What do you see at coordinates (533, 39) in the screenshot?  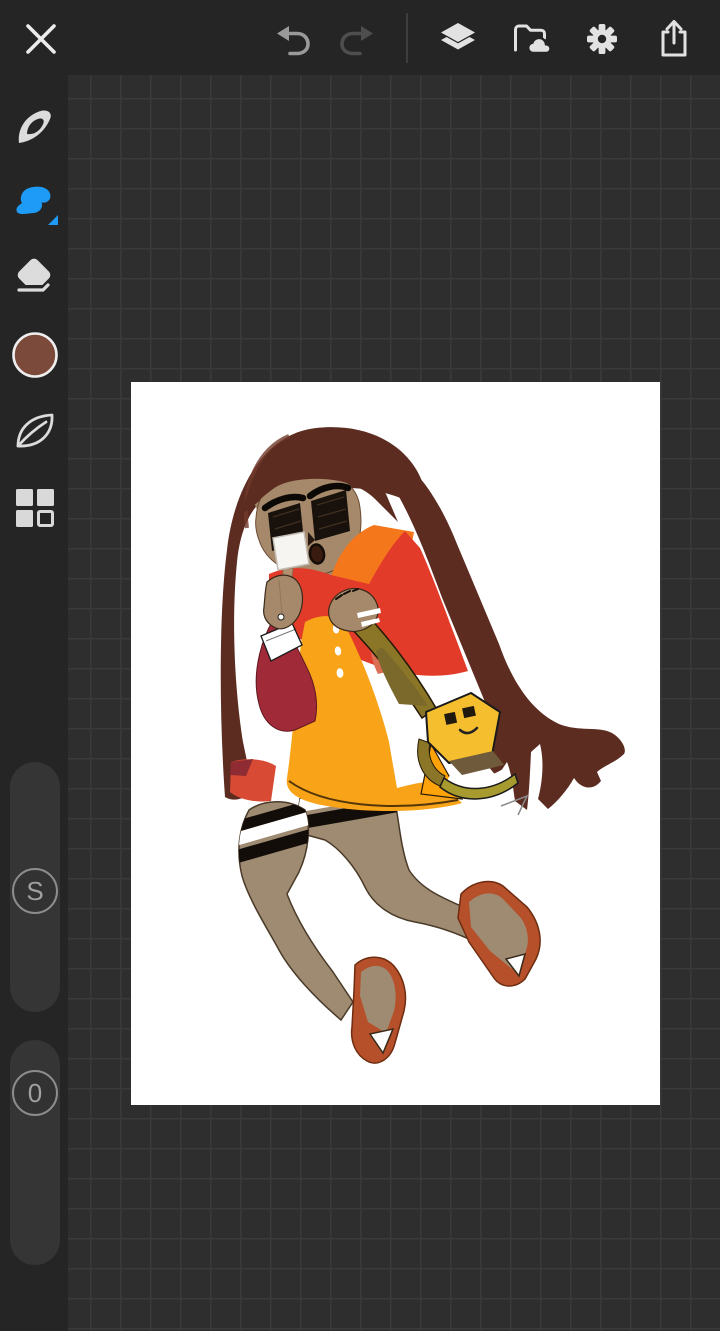 I see `folder-cloud-icon` at bounding box center [533, 39].